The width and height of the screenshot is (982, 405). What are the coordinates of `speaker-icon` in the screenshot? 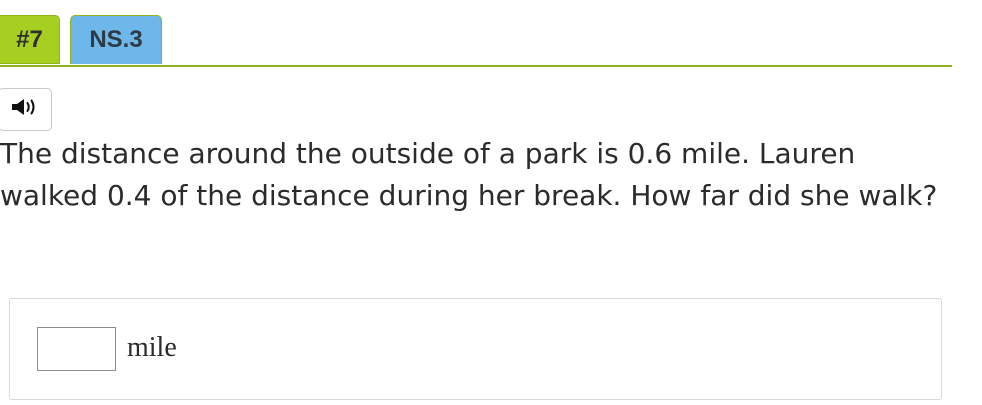 It's located at (25, 109).